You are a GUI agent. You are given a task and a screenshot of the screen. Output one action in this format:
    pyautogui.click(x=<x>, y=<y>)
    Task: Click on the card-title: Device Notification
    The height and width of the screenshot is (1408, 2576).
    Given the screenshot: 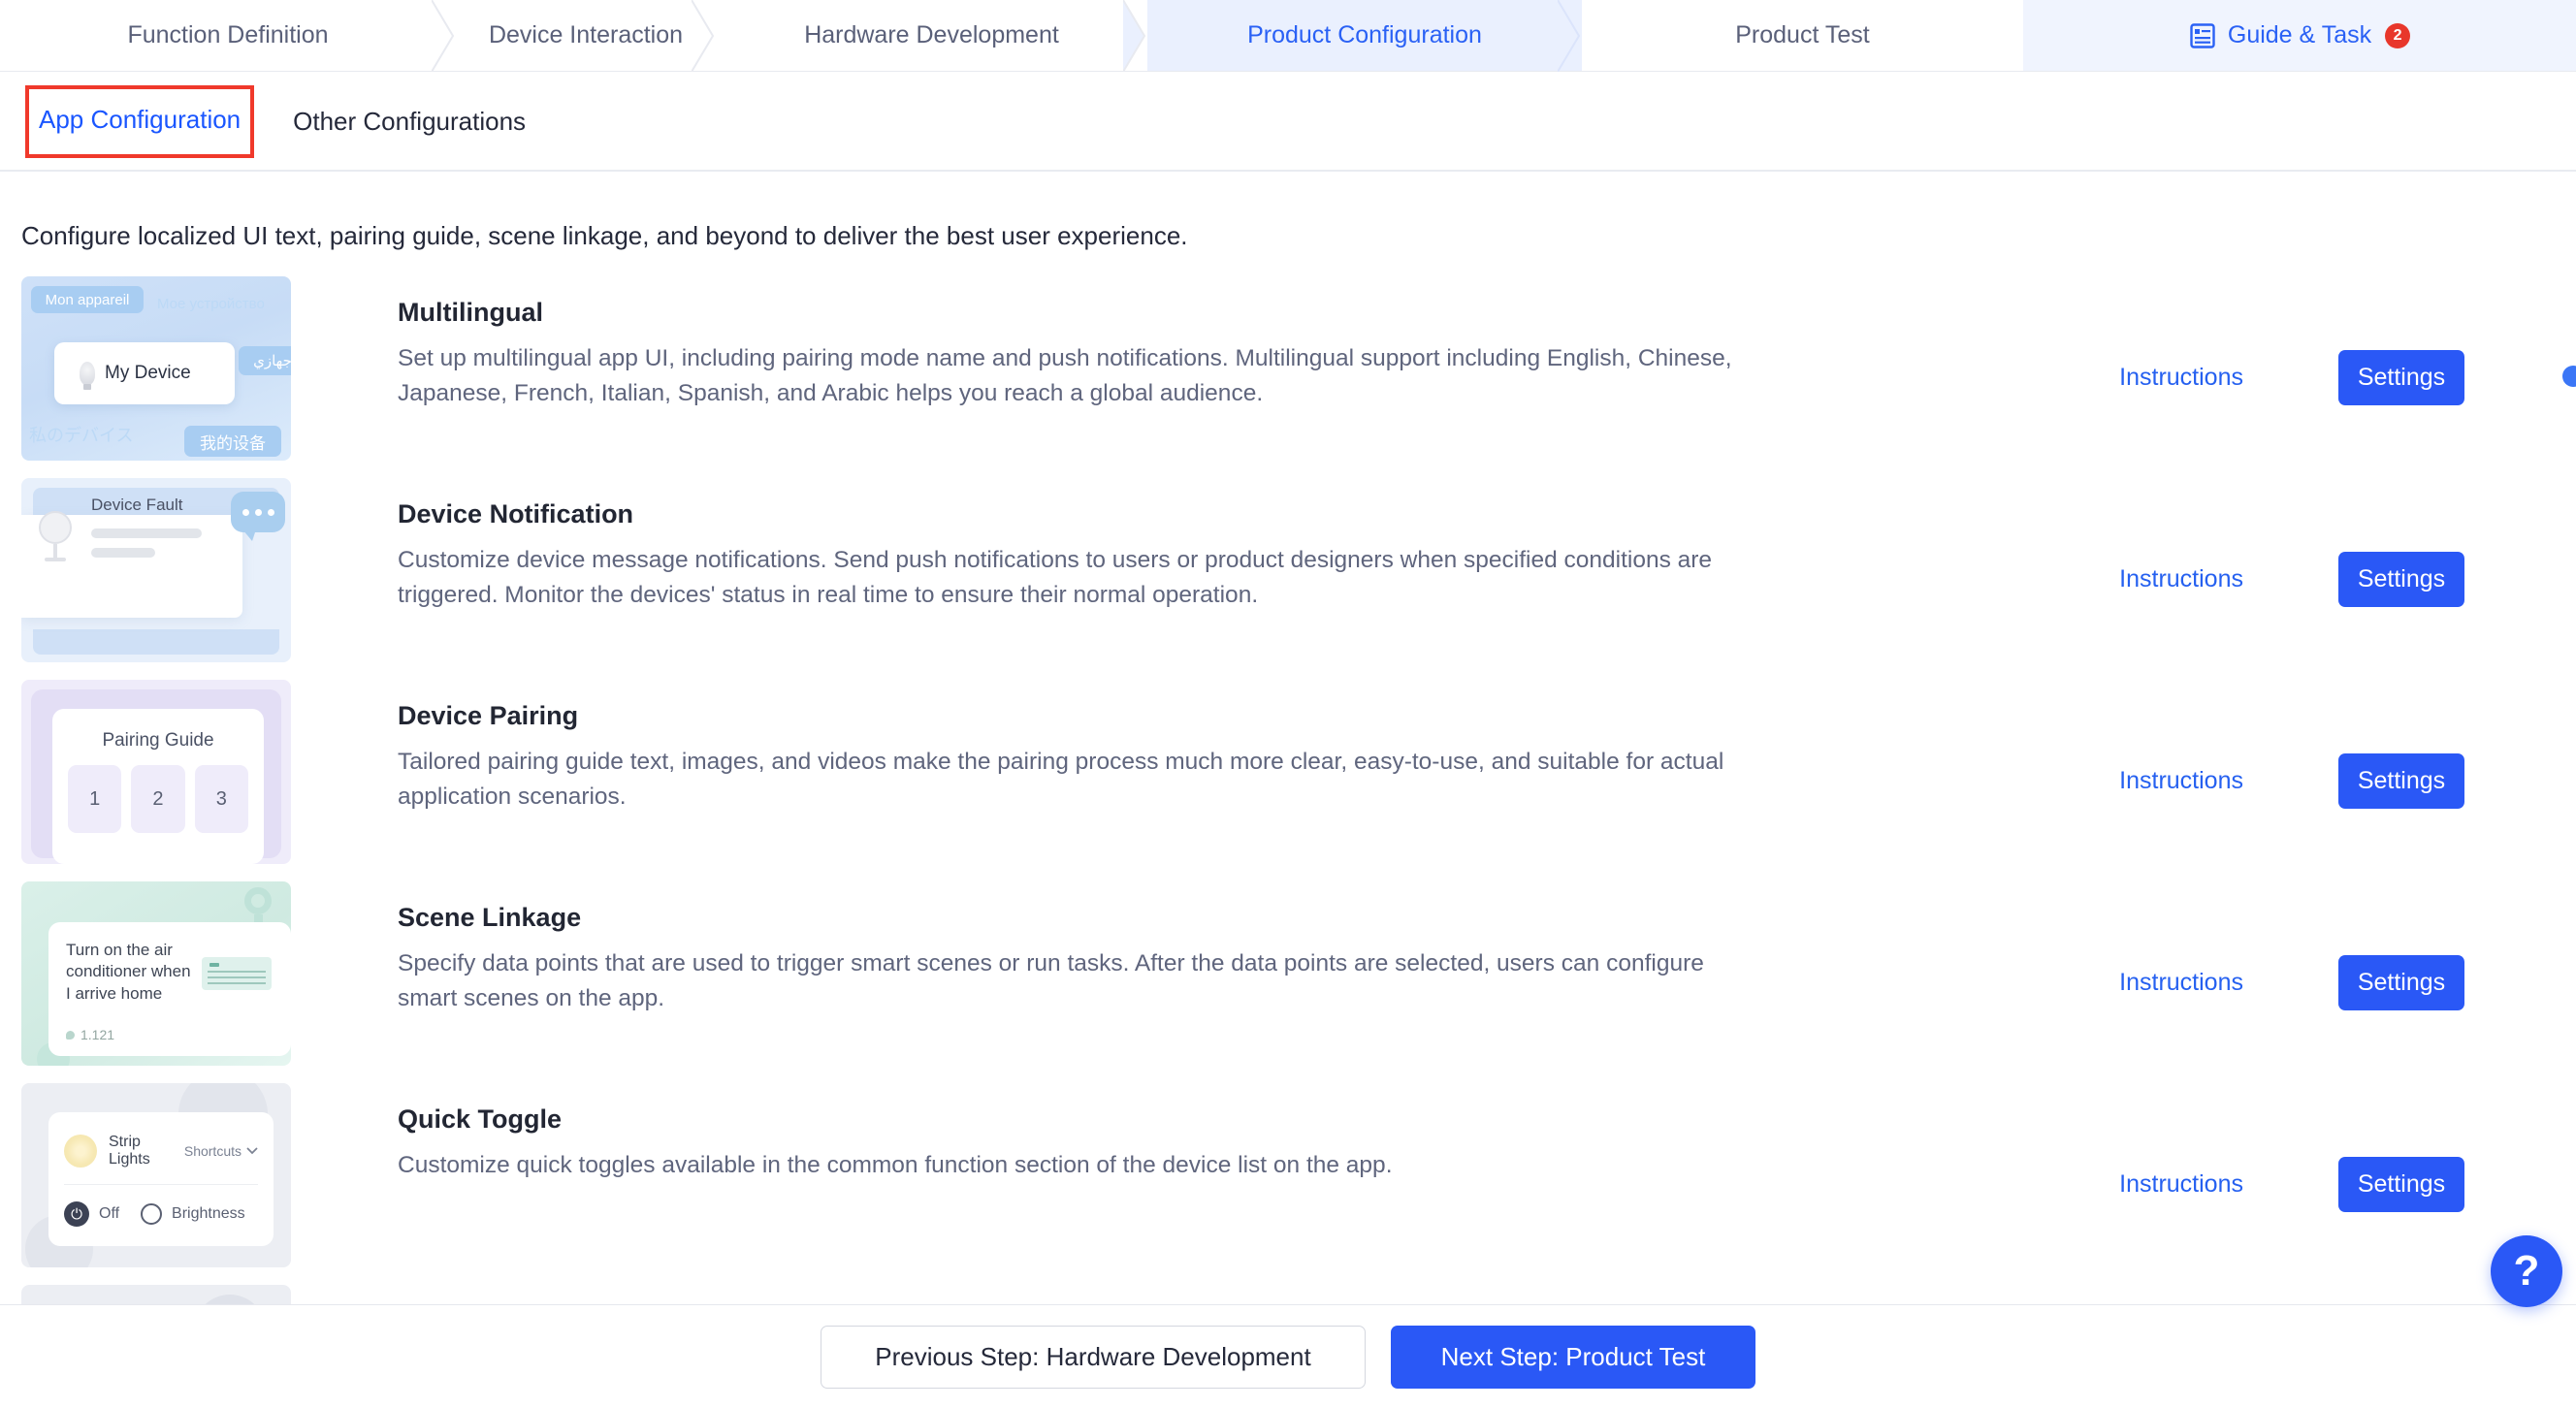 What is the action you would take?
    pyautogui.click(x=516, y=513)
    